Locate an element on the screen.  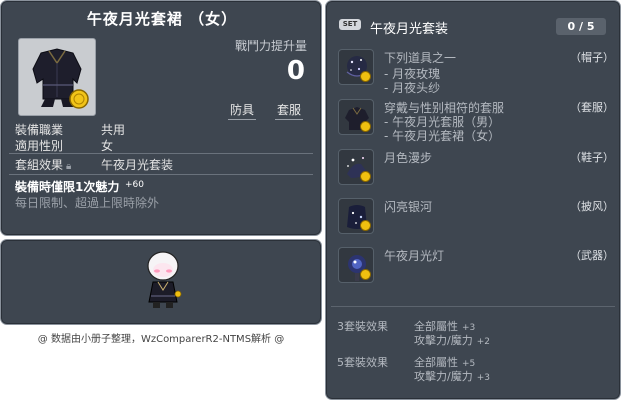
tag-set: 套服 is located at coordinates (289, 110).